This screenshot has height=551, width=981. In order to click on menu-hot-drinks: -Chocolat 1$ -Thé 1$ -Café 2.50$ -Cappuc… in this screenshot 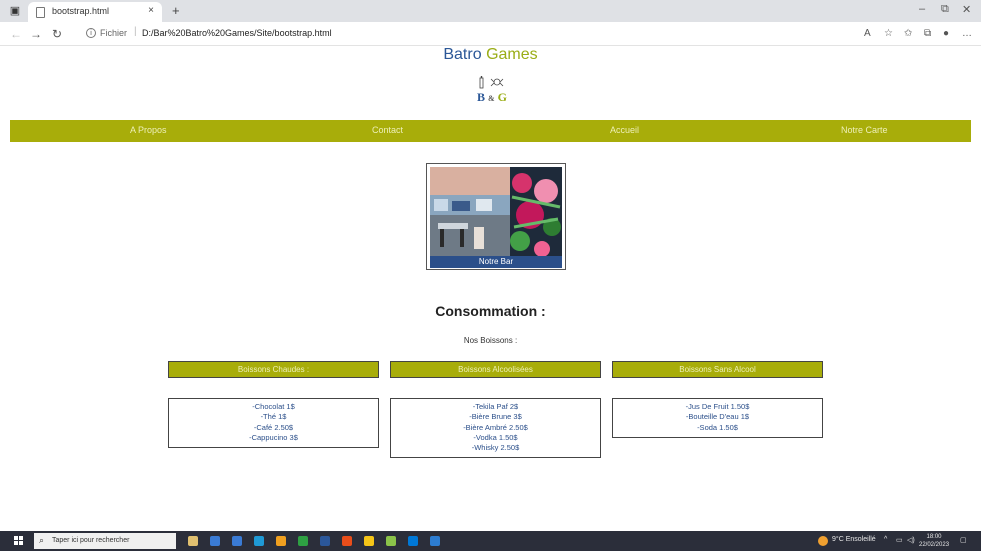, I will do `click(273, 423)`.